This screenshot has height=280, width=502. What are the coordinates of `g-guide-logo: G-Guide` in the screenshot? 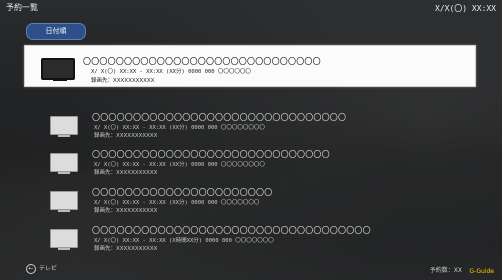 It's located at (481, 271).